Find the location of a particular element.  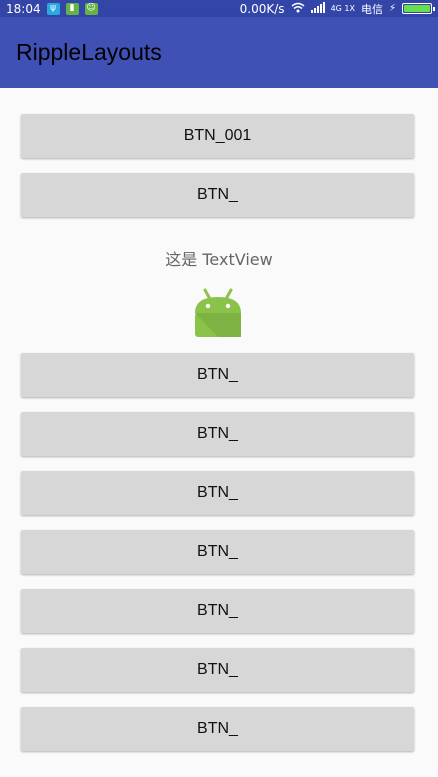

status-time: 18:04 is located at coordinates (23, 8).